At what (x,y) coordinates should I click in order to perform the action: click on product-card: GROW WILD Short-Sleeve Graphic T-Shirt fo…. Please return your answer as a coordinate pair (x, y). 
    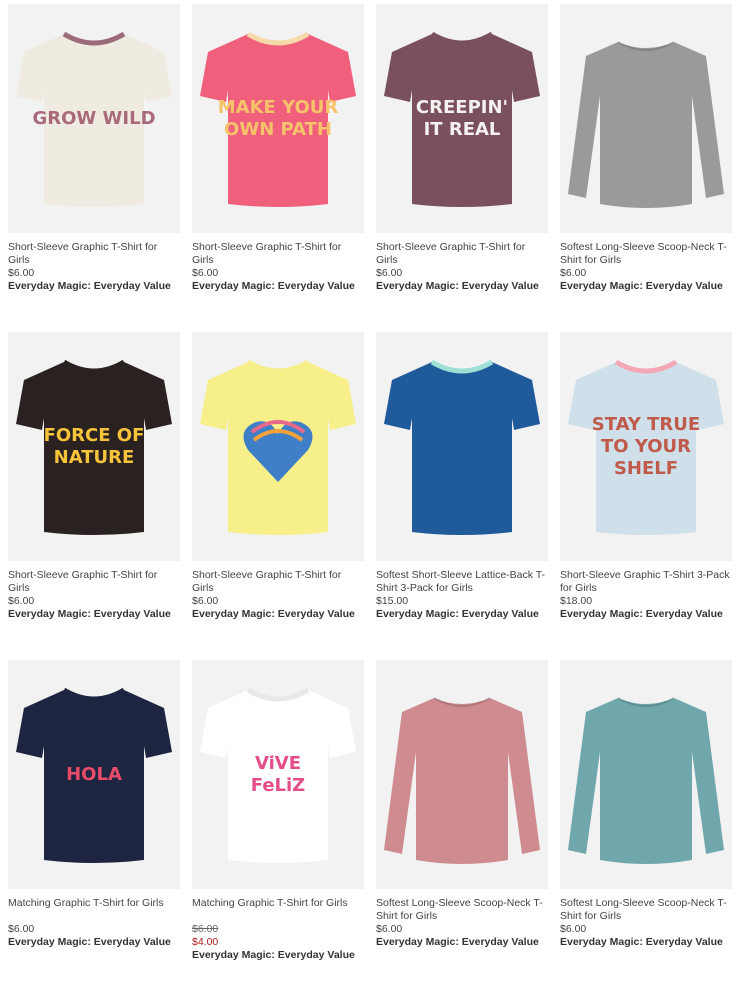
    Looking at the image, I should click on (94, 168).